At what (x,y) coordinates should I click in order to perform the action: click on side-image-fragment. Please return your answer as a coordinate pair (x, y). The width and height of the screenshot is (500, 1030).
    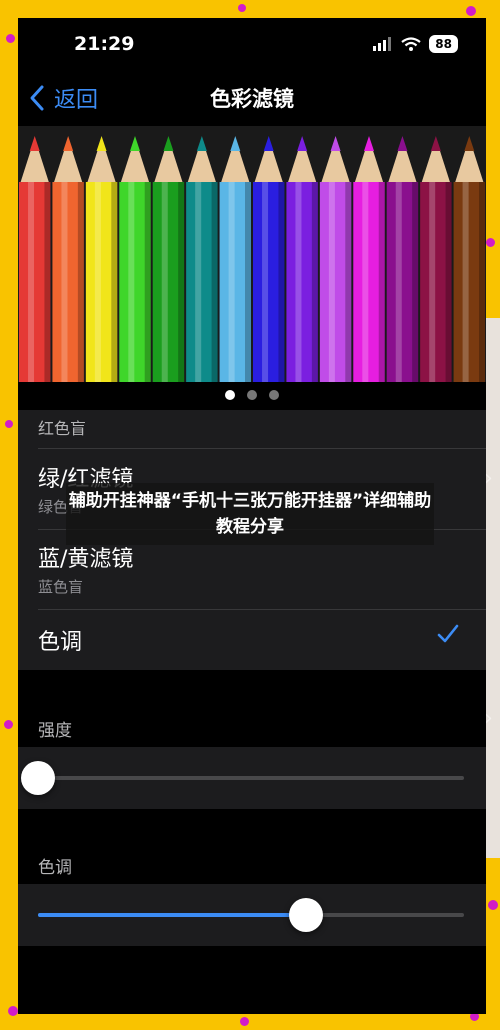
    Looking at the image, I should click on (493, 588).